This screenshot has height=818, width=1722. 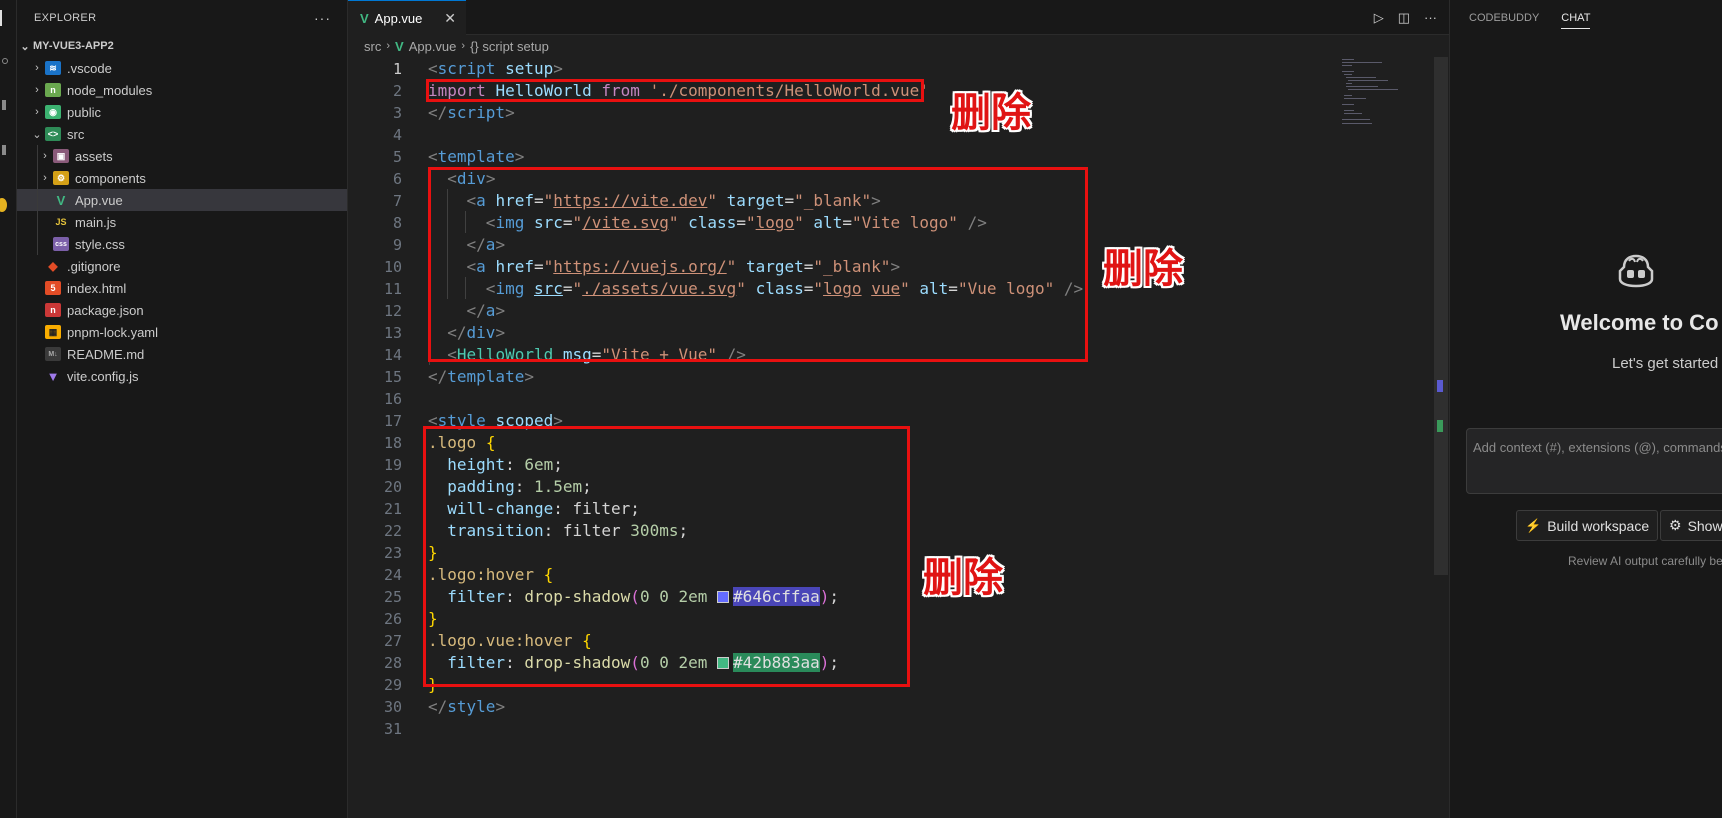 I want to click on tree-item-label: App.vue, so click(x=99, y=200).